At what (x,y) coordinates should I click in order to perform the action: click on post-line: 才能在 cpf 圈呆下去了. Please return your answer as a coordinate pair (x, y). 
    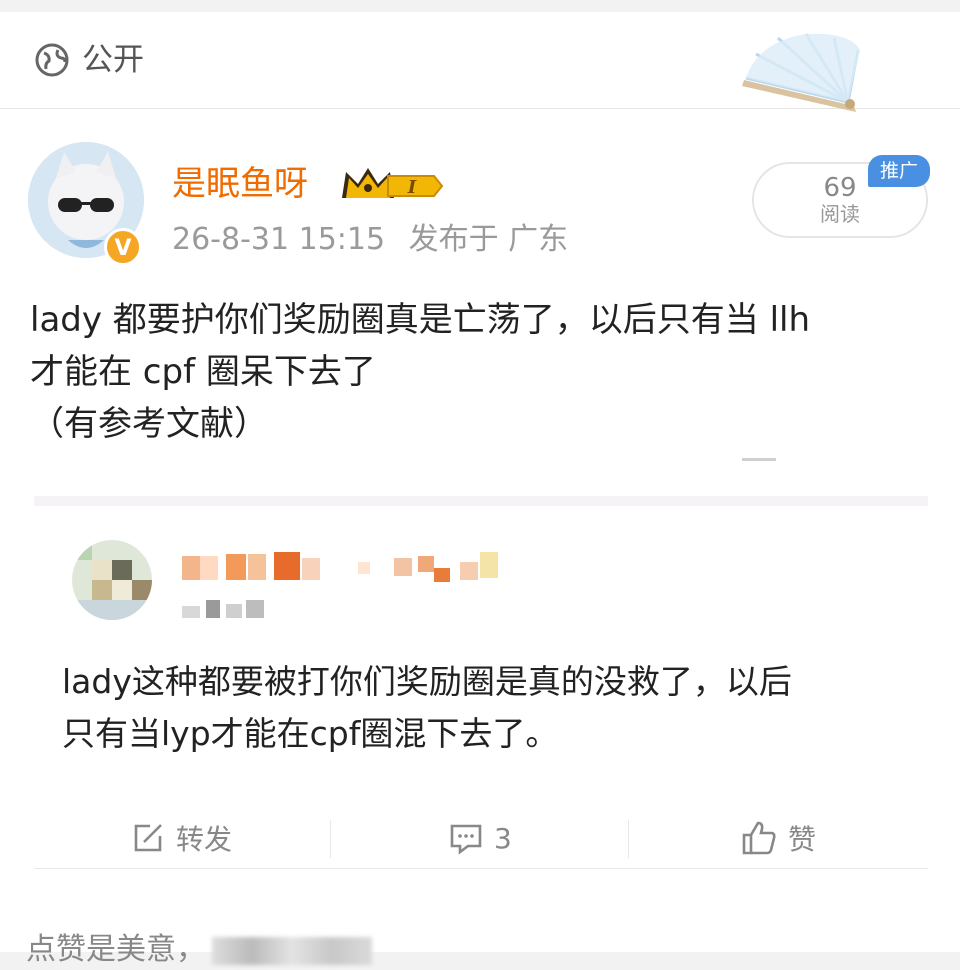
    Looking at the image, I should click on (203, 372).